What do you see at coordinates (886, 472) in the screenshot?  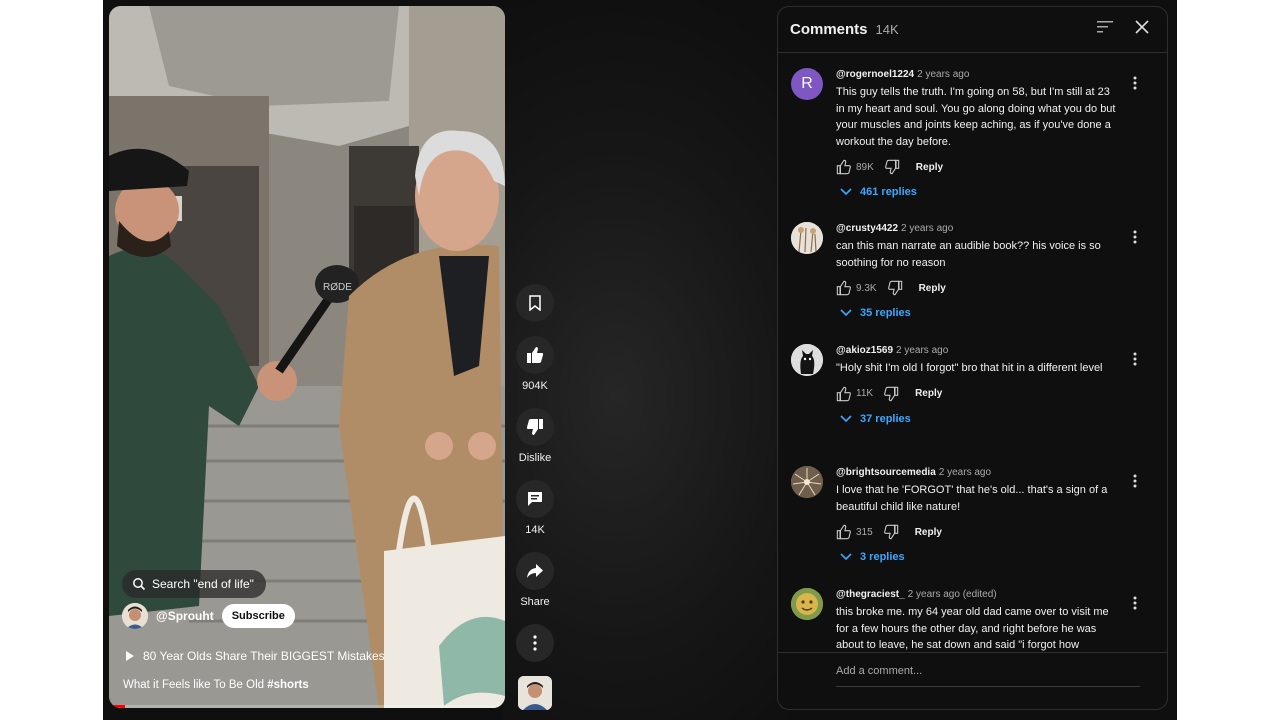 I see `comment-author: @brightsourcemedia` at bounding box center [886, 472].